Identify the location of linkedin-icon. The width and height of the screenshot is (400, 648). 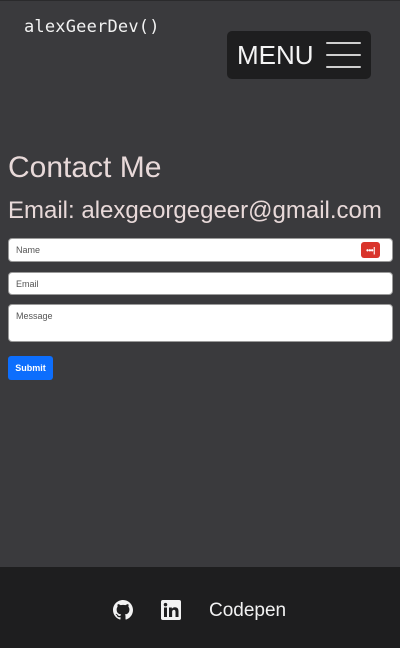
(171, 610).